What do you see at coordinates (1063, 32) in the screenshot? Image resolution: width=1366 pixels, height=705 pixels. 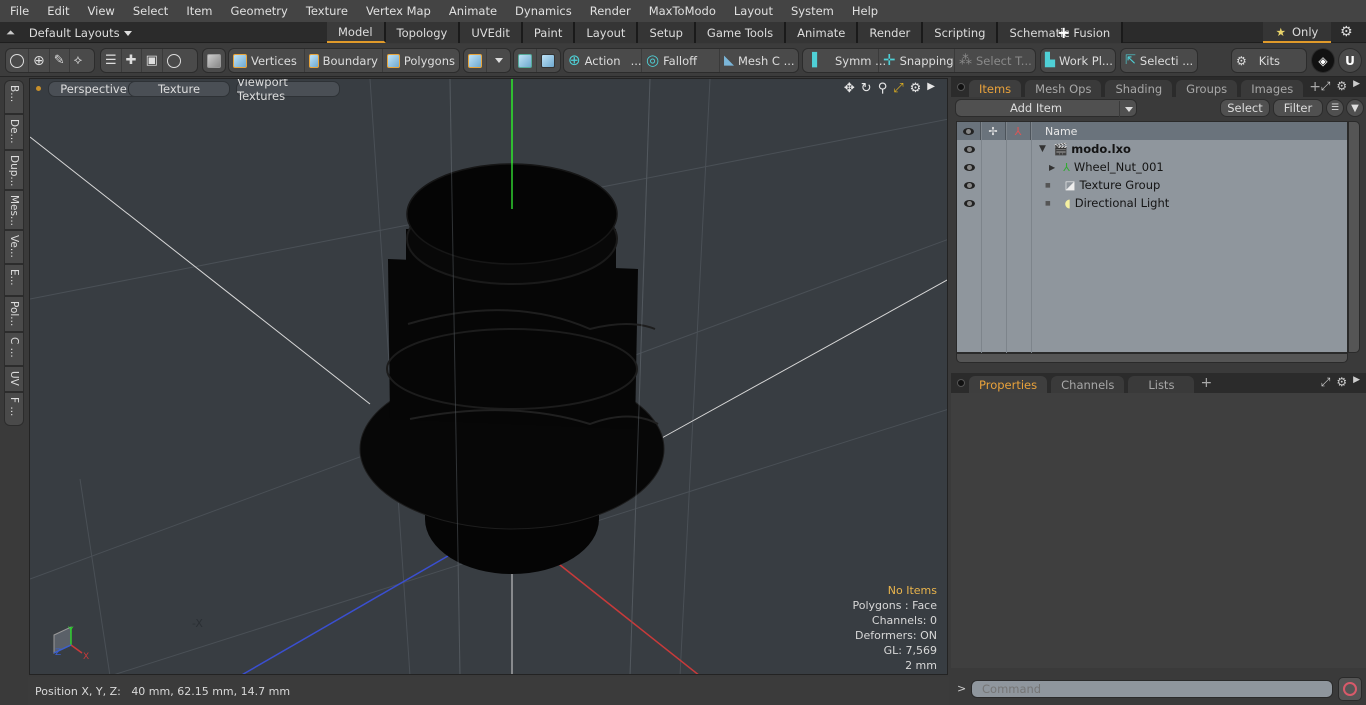 I see `add-tab-plus-icon: +` at bounding box center [1063, 32].